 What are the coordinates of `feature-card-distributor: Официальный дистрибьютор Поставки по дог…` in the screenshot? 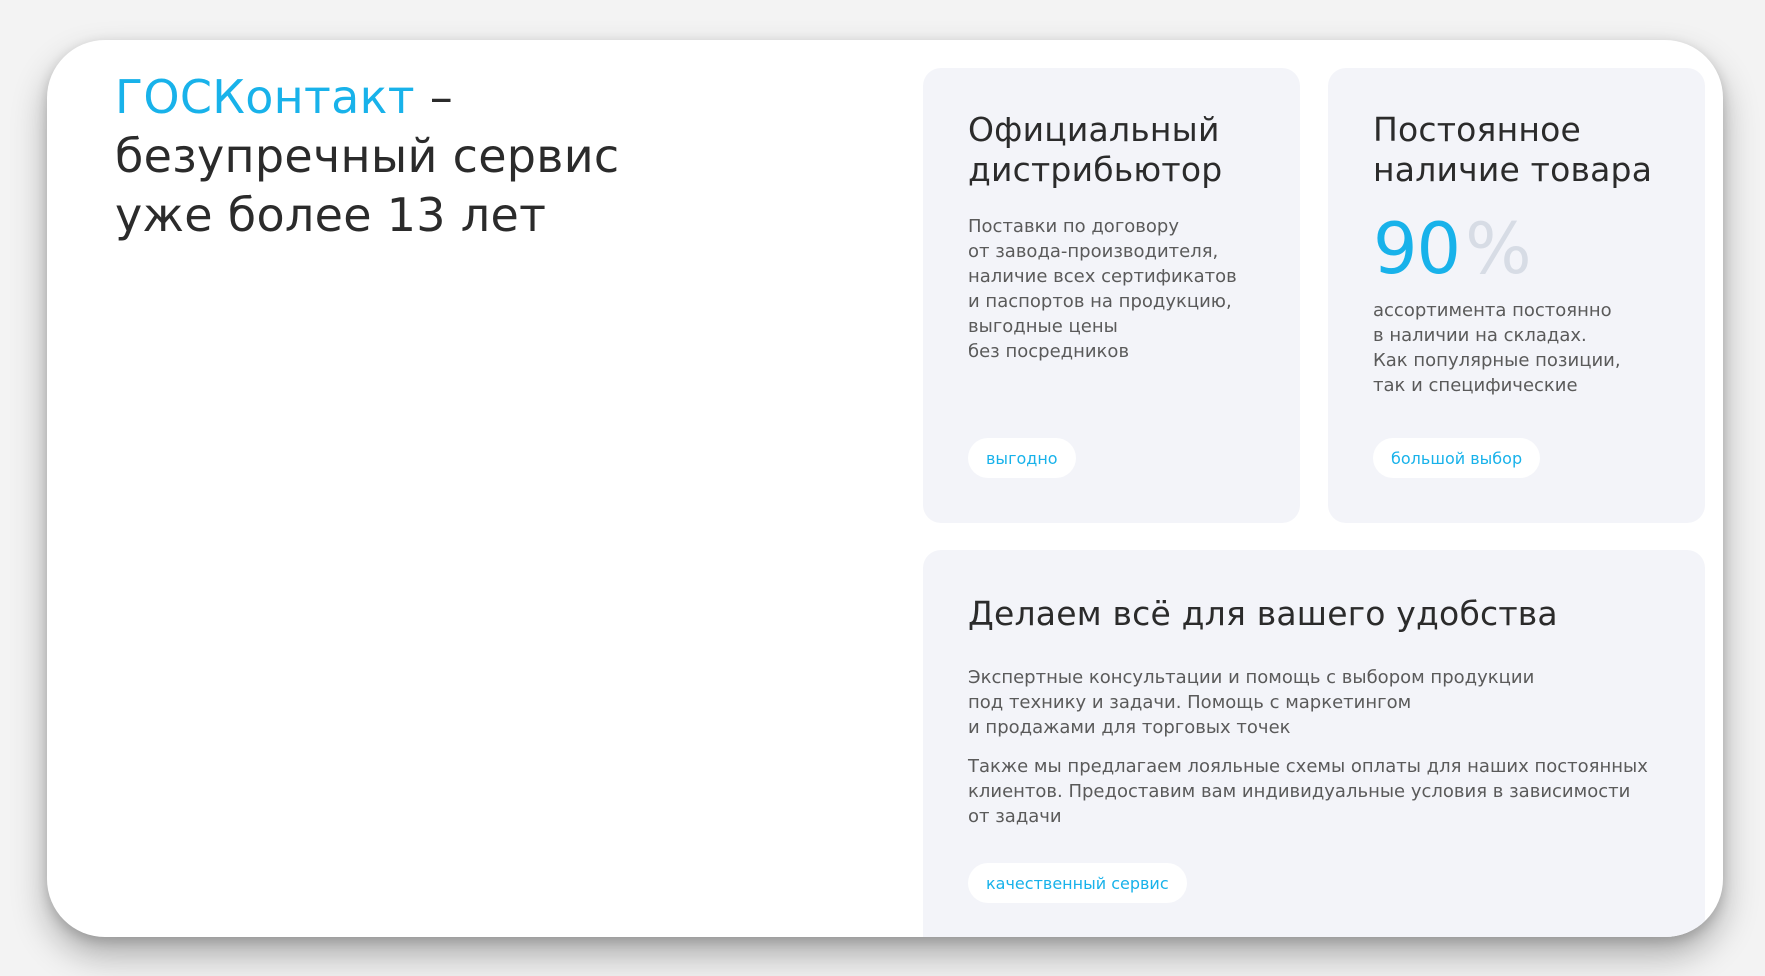 It's located at (1111, 295).